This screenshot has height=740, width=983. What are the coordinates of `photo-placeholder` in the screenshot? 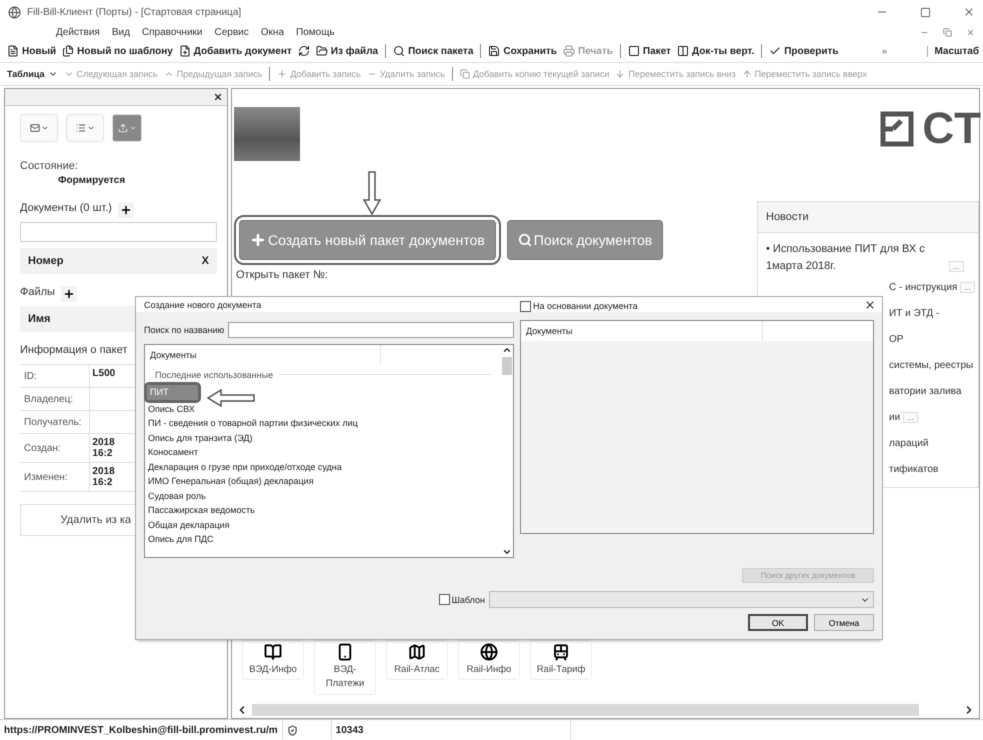 It's located at (267, 134).